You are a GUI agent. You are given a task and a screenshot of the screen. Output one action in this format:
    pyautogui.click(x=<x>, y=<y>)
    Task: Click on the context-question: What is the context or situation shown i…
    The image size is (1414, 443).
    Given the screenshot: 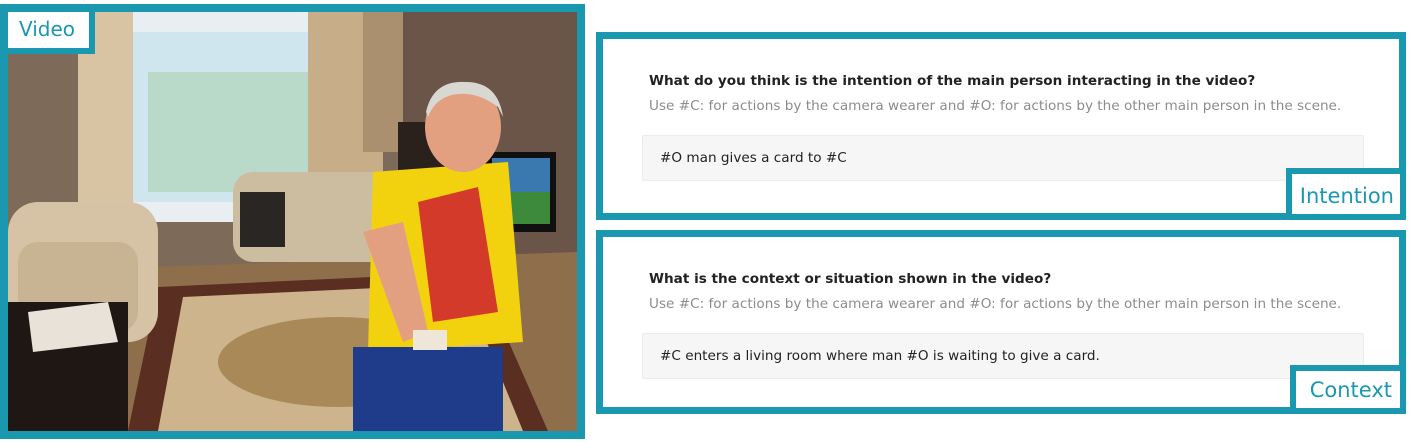 What is the action you would take?
    pyautogui.click(x=850, y=279)
    